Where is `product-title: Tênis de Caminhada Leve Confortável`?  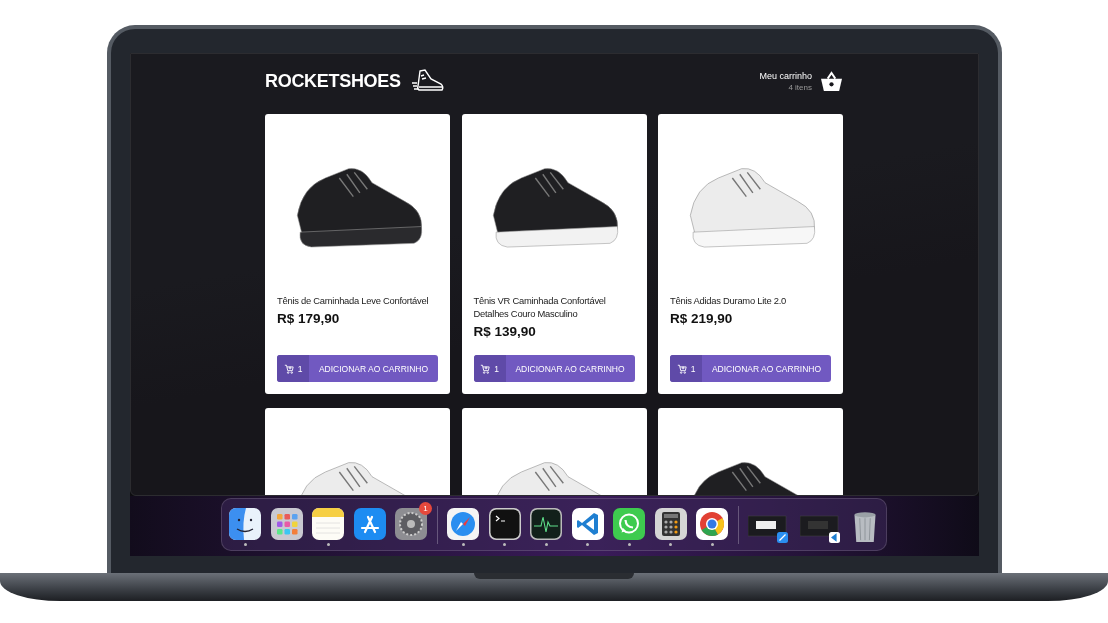 product-title: Tênis de Caminhada Leve Confortável is located at coordinates (353, 300).